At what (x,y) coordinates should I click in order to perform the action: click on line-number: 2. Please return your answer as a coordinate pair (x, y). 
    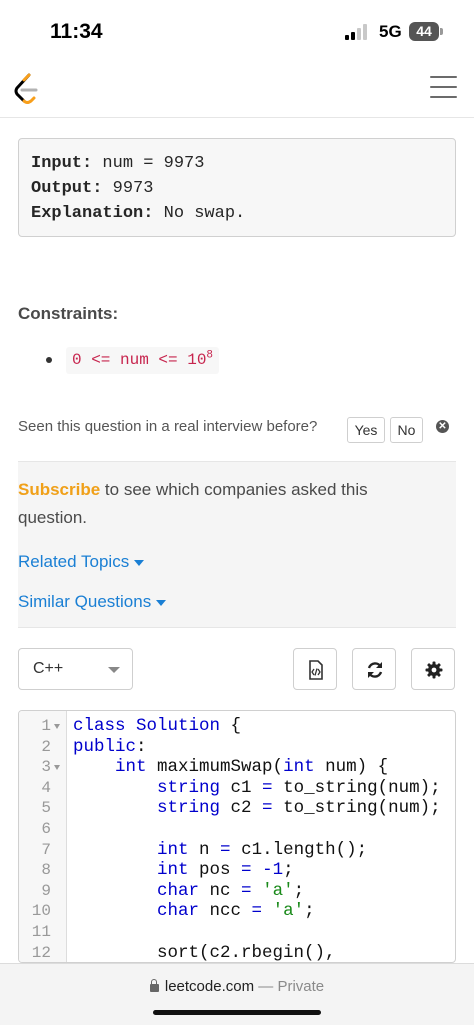
    Looking at the image, I should click on (46, 746).